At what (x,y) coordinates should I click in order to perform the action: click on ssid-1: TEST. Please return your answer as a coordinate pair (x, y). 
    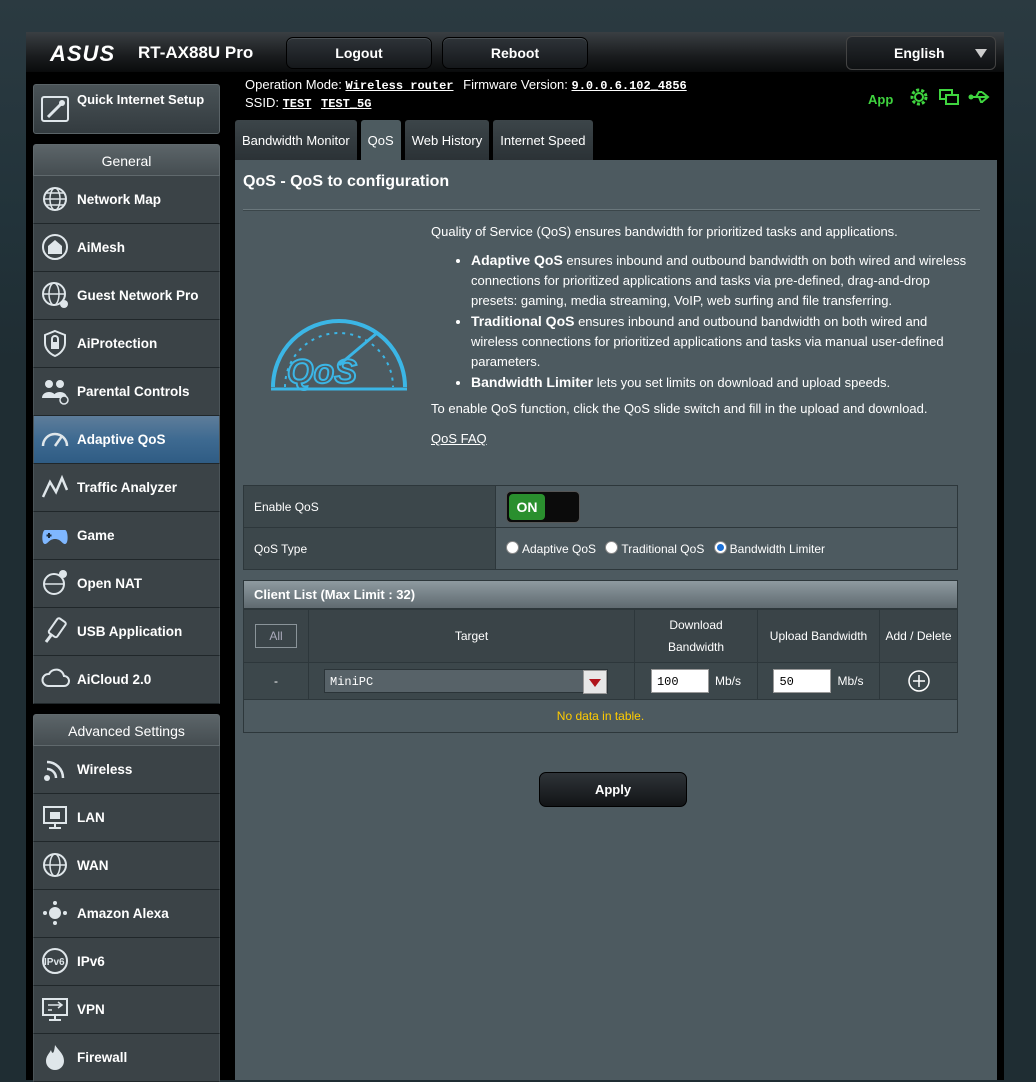
    Looking at the image, I should click on (297, 104).